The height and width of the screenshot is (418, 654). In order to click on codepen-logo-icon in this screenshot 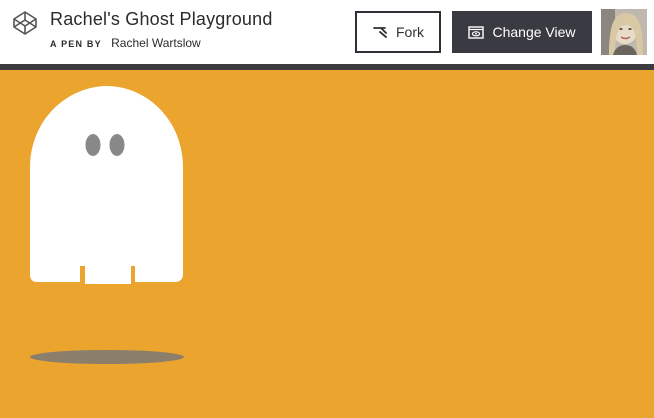, I will do `click(25, 23)`.